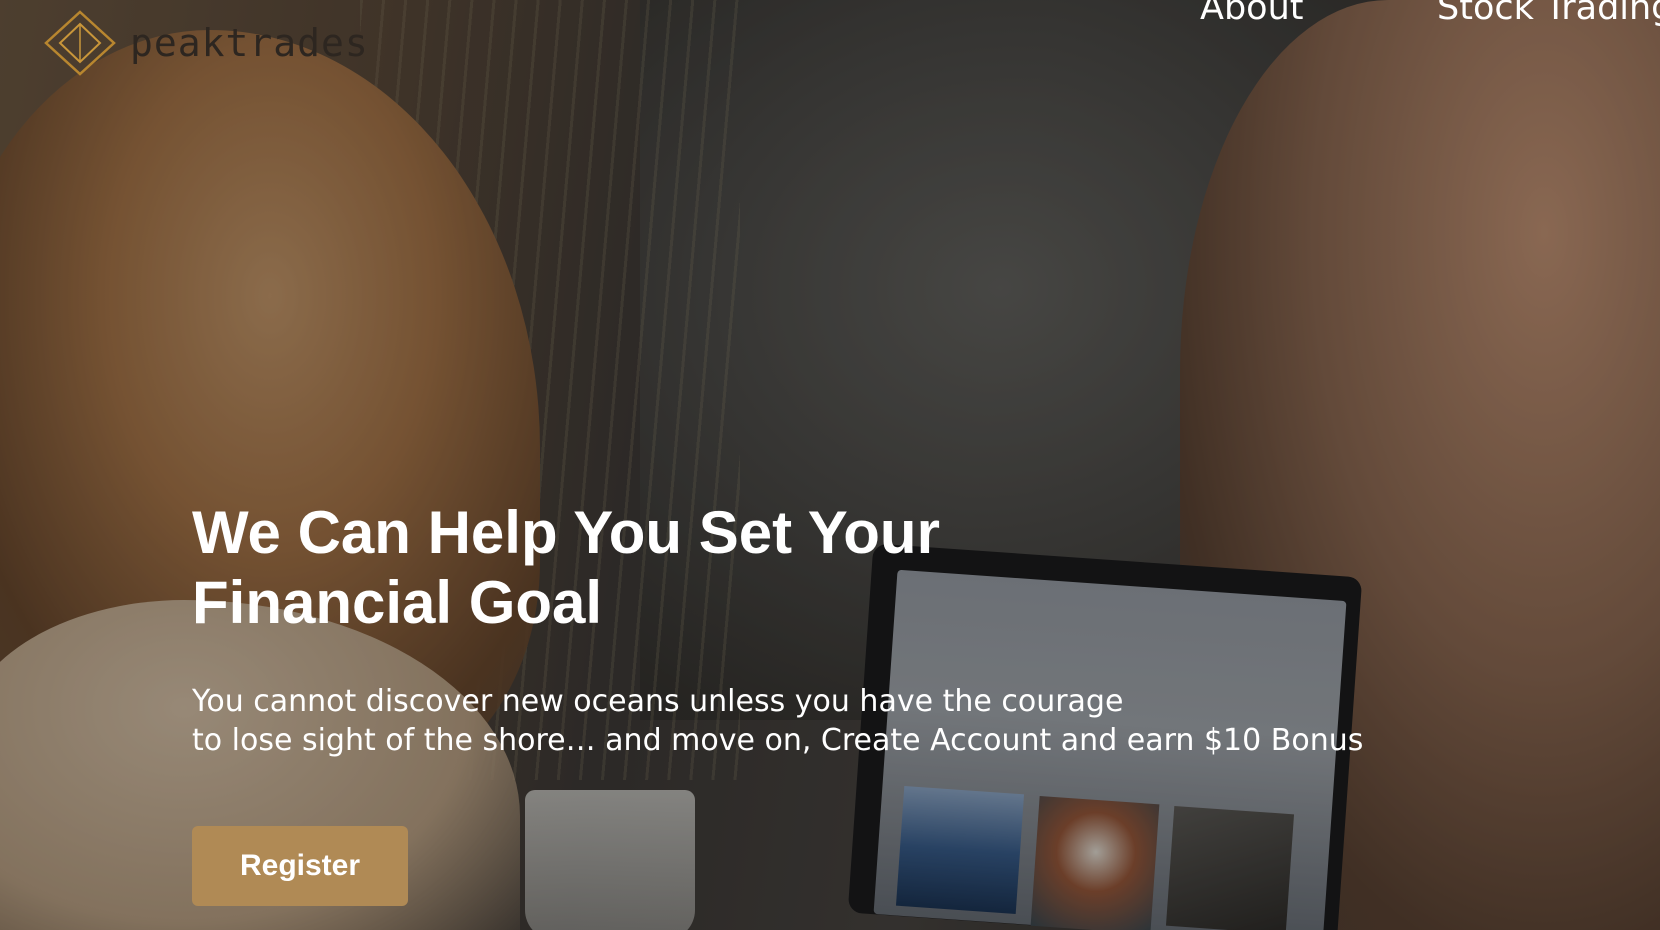  I want to click on top-navbar: peaktrades About Stock Trading, so click(830, 45).